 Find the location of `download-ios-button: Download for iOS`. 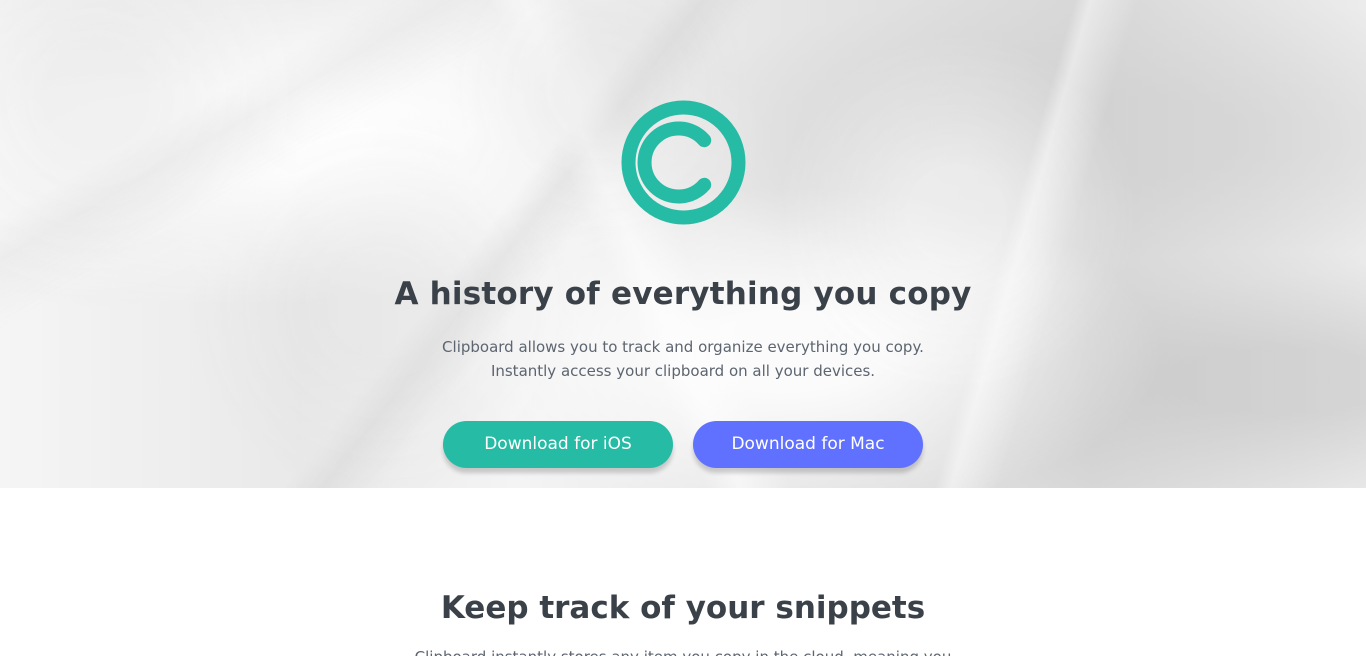

download-ios-button: Download for iOS is located at coordinates (558, 444).